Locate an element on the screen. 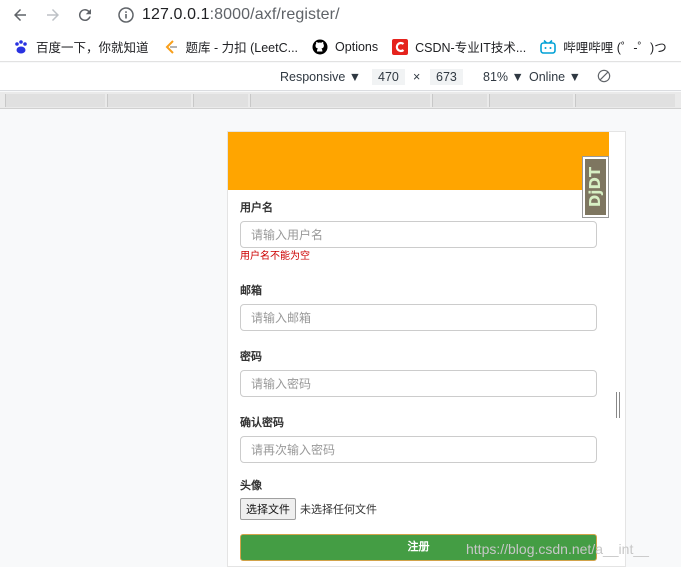  leetcode-icon is located at coordinates (171, 47).